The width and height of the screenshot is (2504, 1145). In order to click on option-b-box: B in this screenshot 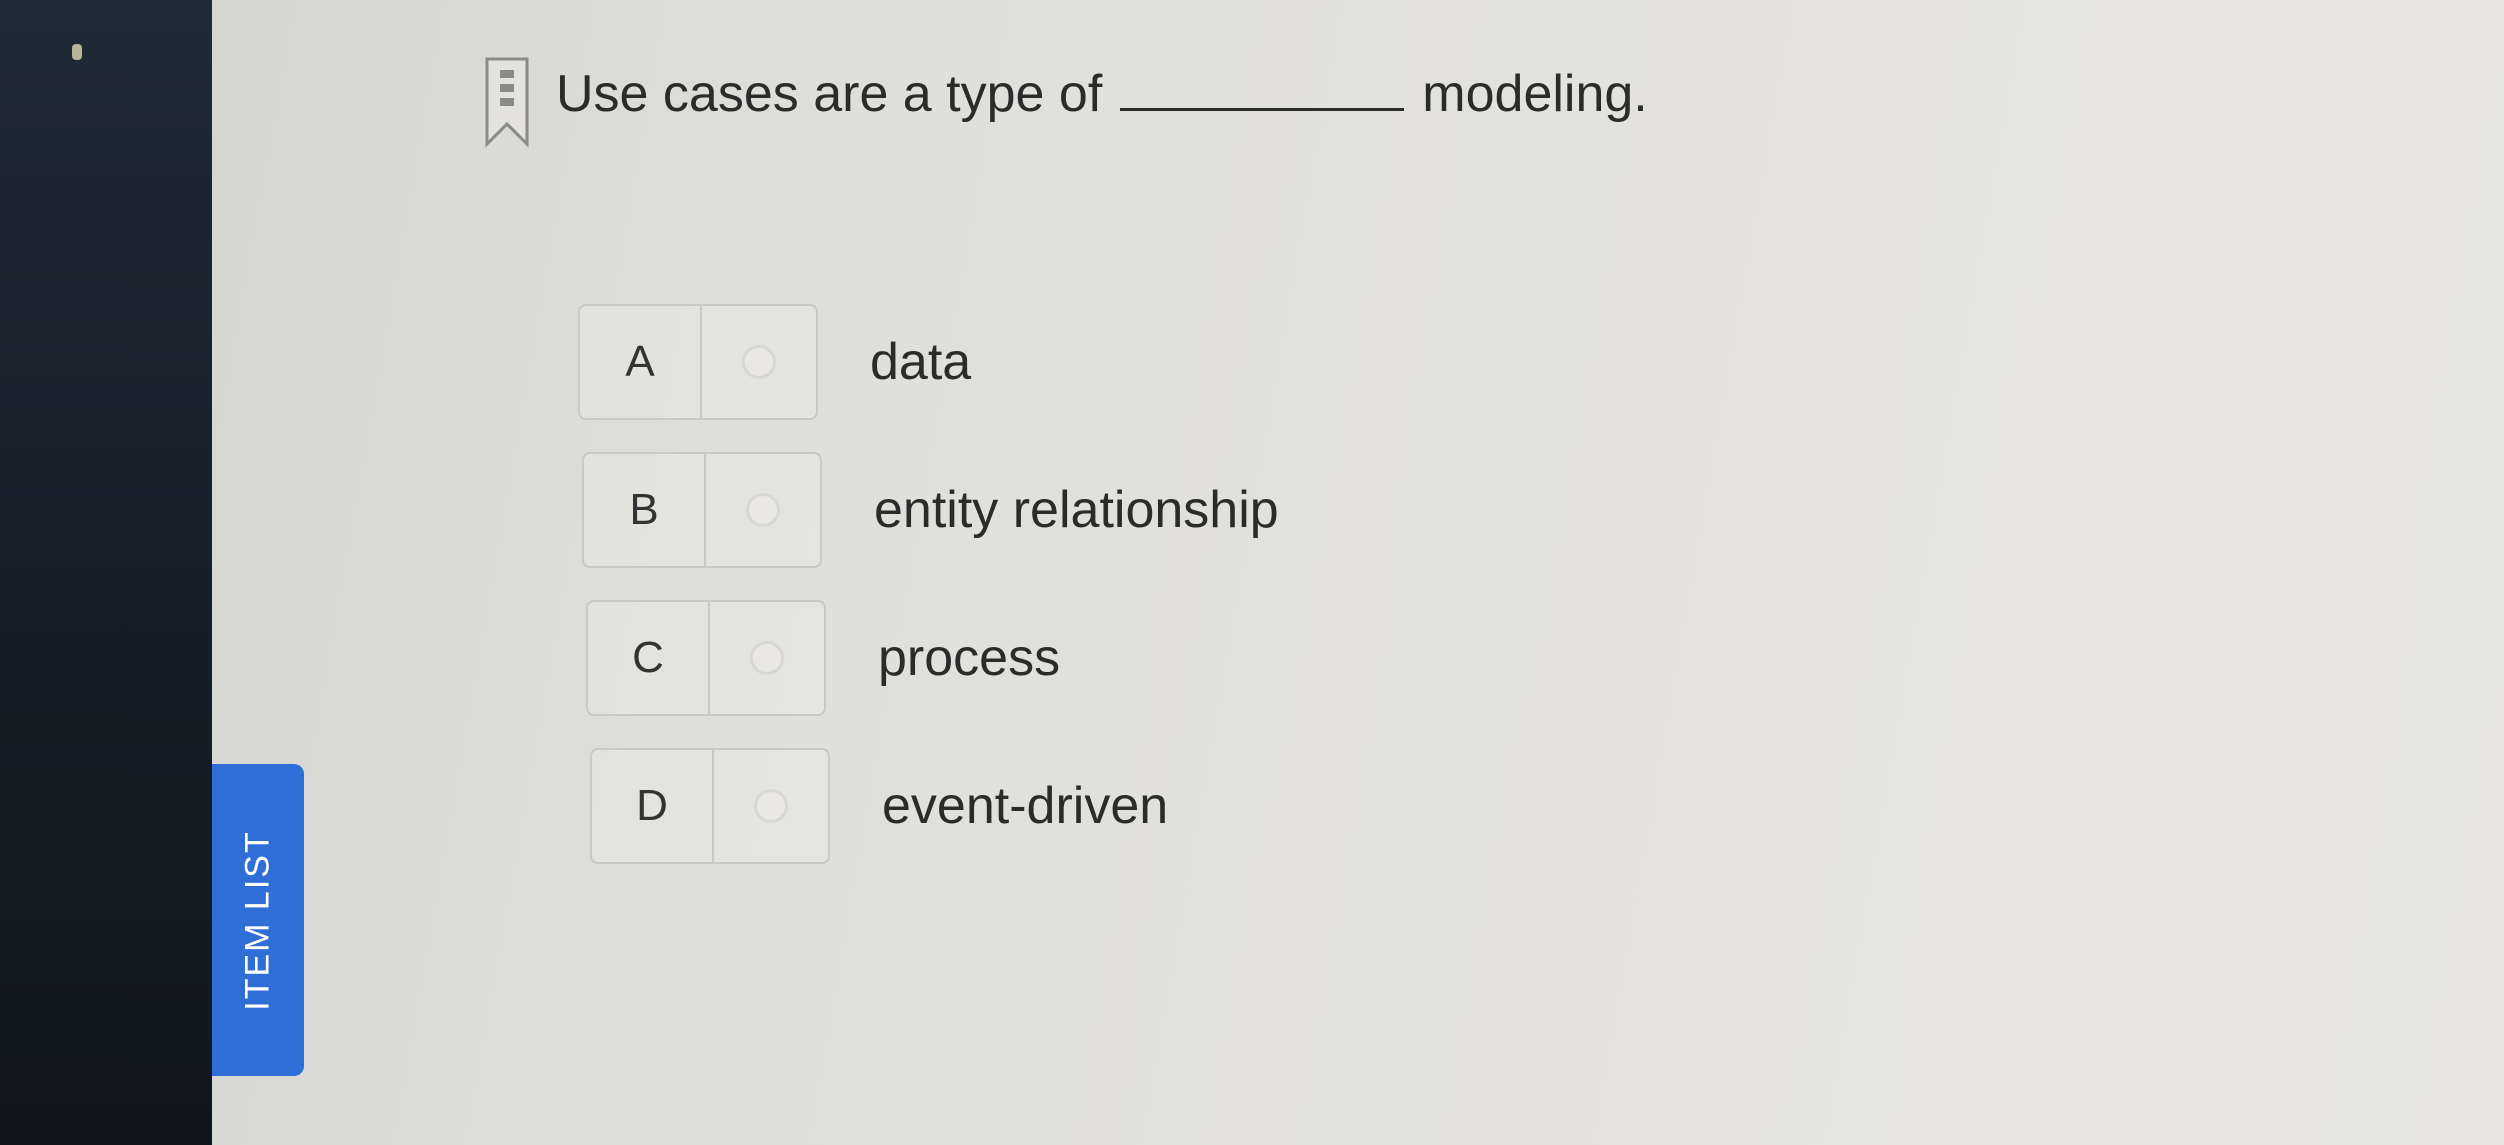, I will do `click(702, 510)`.